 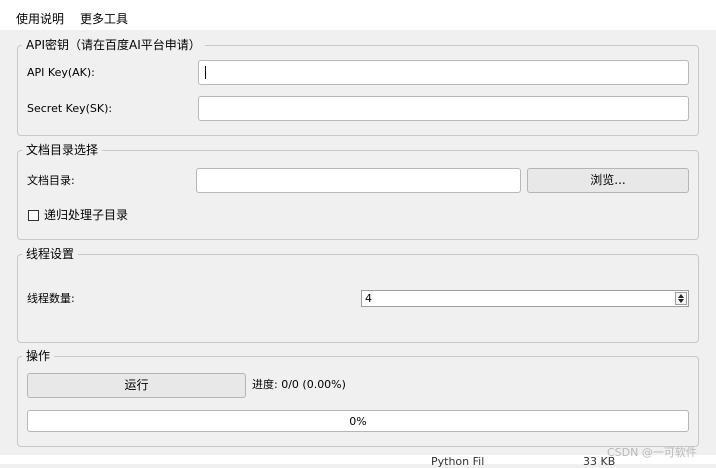 I want to click on progress-bar: 0%, so click(x=358, y=421).